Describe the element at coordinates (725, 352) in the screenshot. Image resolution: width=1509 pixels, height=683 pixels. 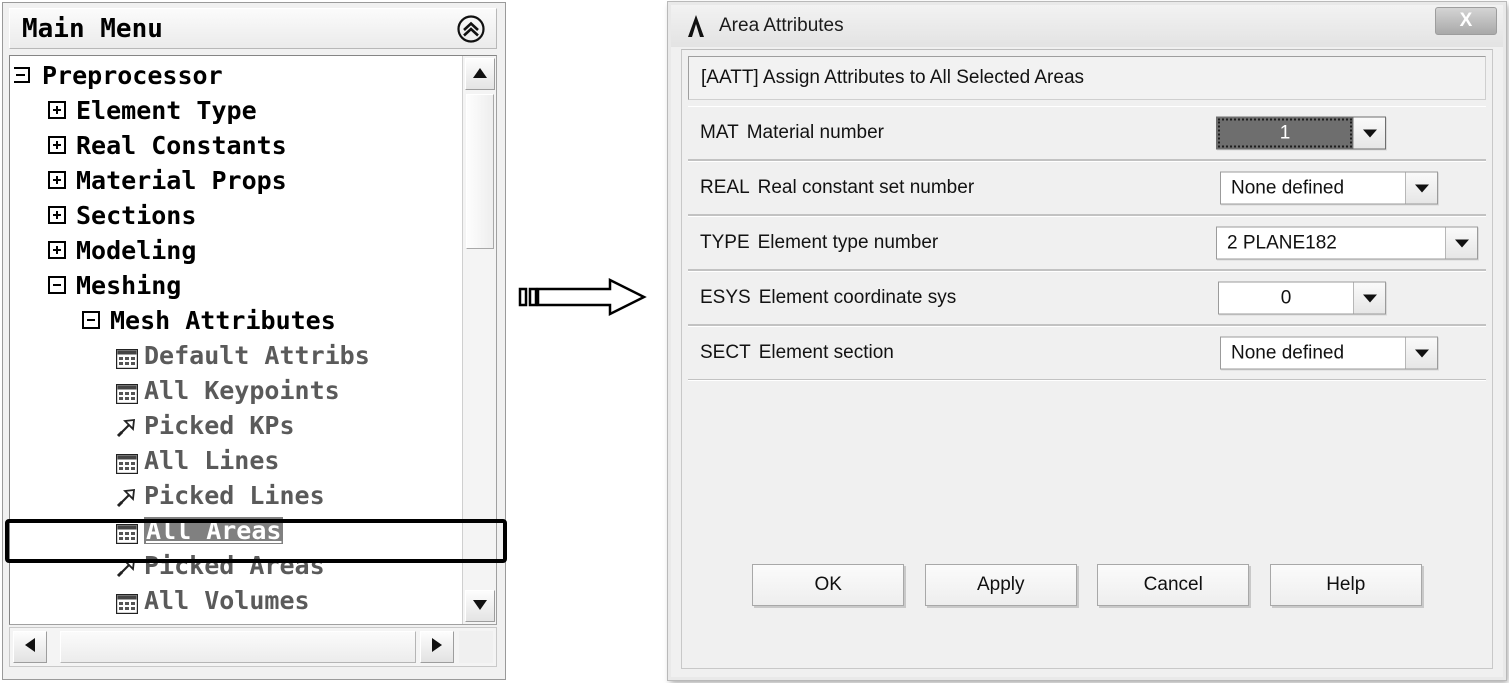
I see `field-code: SECT` at that location.